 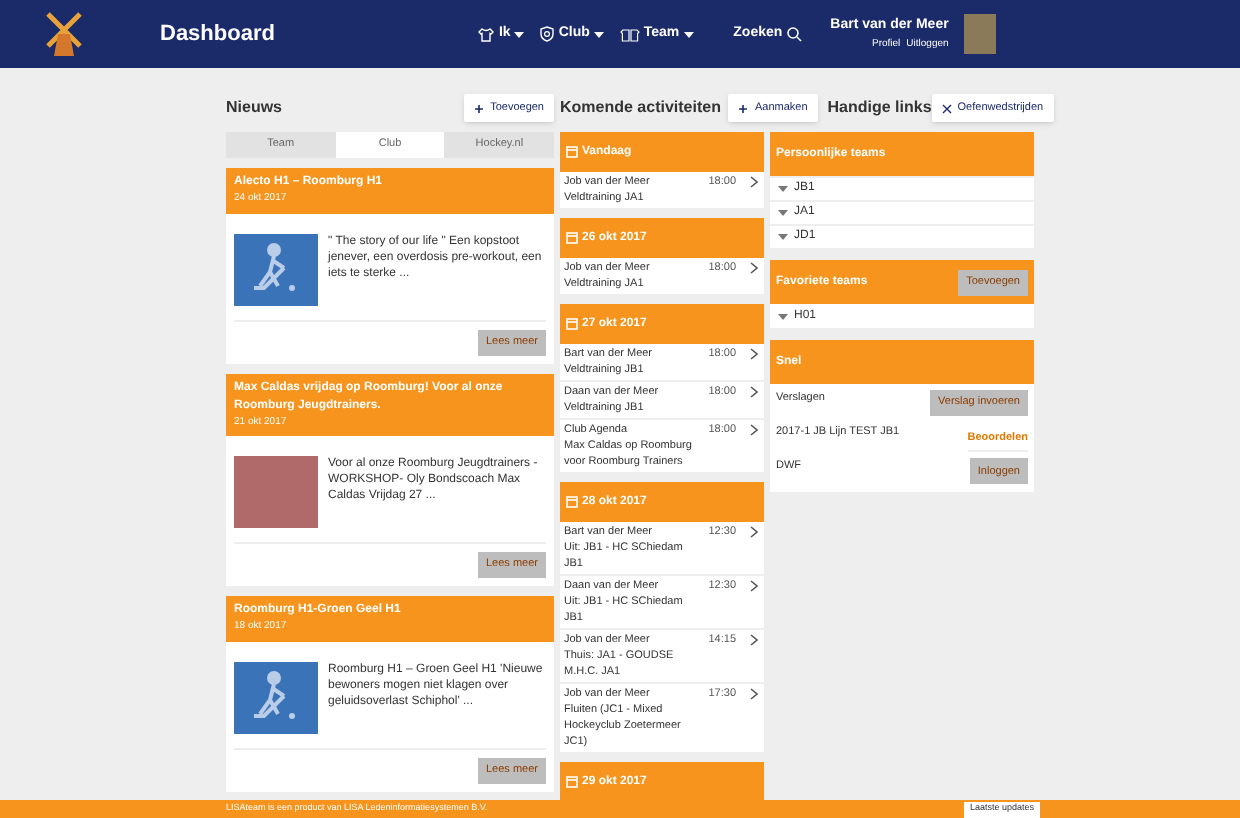 I want to click on page-title: Dashboard, so click(x=217, y=34).